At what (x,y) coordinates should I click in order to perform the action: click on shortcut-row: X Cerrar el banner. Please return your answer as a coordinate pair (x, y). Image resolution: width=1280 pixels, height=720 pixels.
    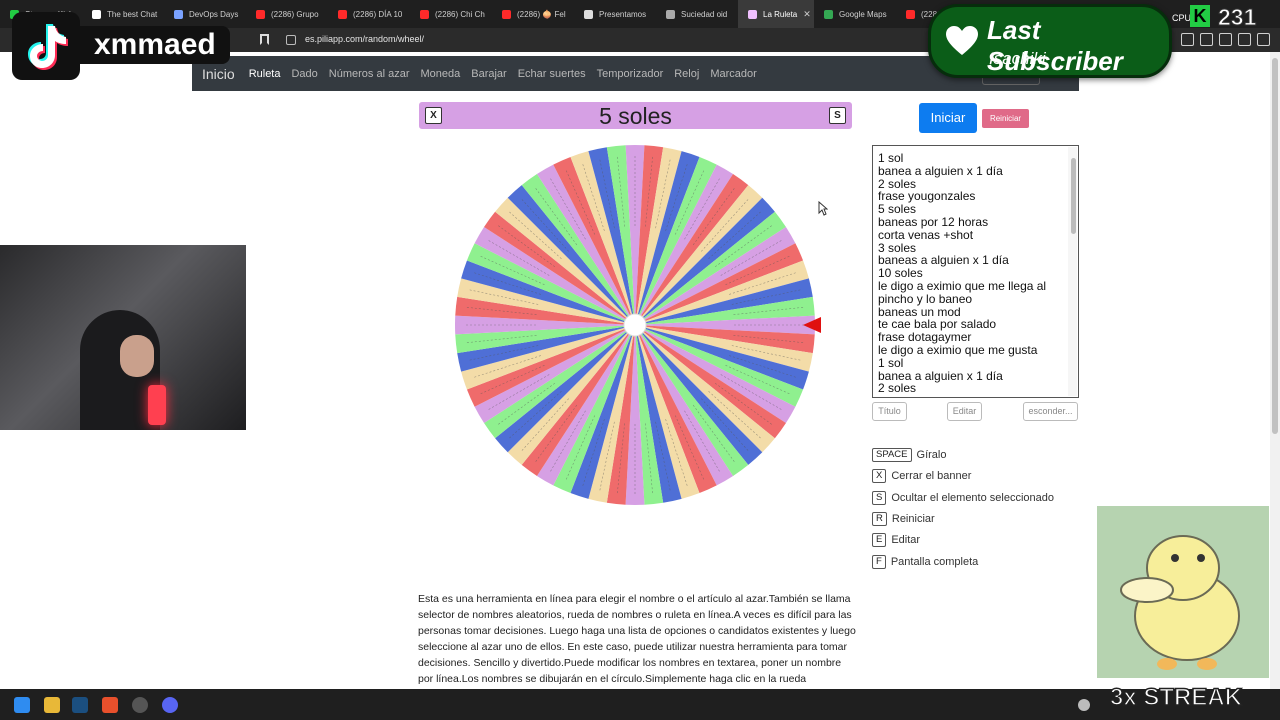
    Looking at the image, I should click on (922, 476).